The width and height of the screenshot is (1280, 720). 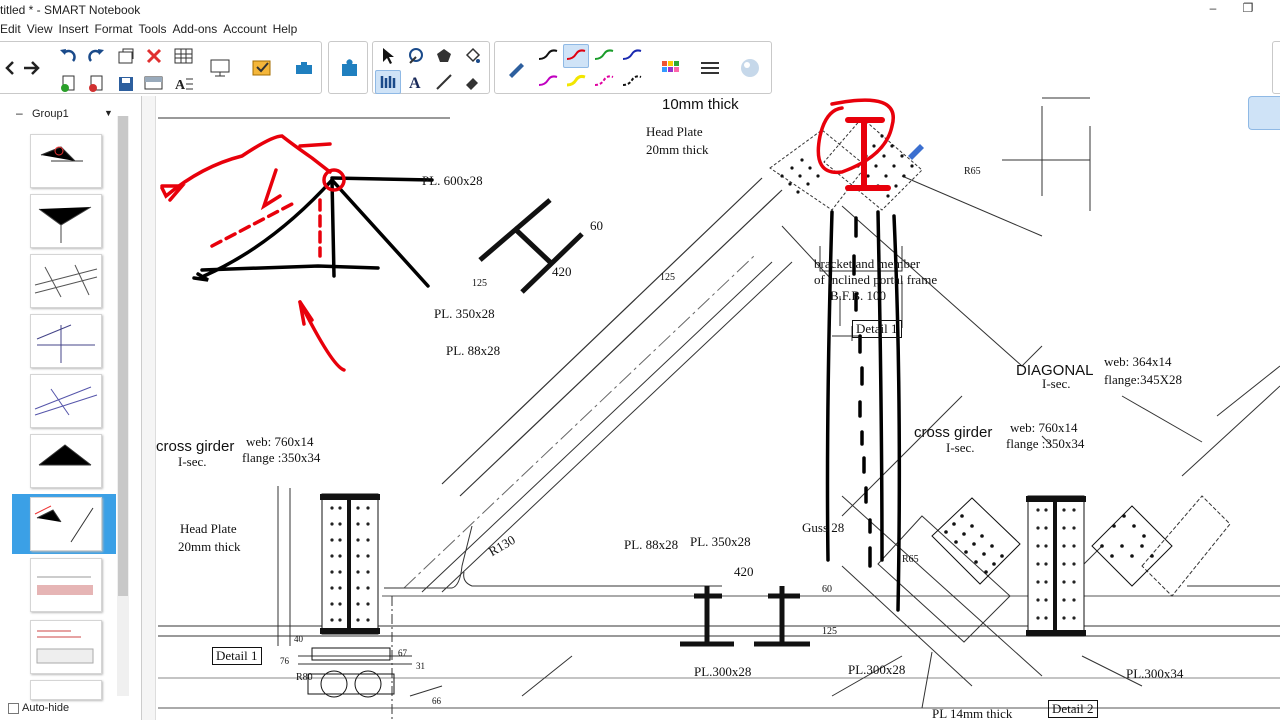 What do you see at coordinates (416, 82) in the screenshot?
I see `text-tool-icon: A` at bounding box center [416, 82].